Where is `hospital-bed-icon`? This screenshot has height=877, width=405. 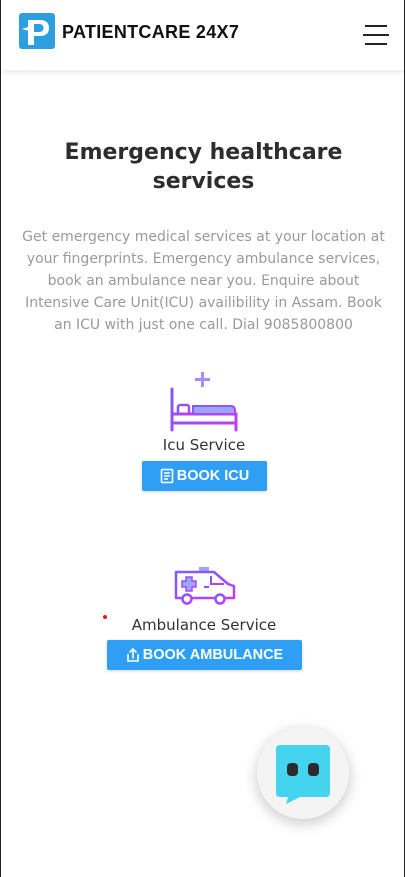 hospital-bed-icon is located at coordinates (204, 402).